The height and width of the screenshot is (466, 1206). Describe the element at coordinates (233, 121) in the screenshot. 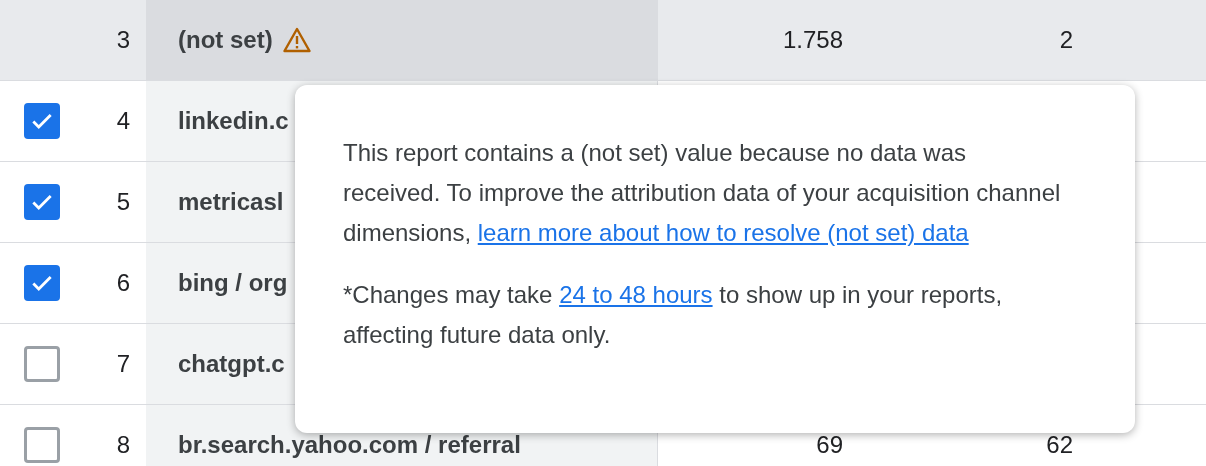

I see `source-name: linkedin.c` at that location.